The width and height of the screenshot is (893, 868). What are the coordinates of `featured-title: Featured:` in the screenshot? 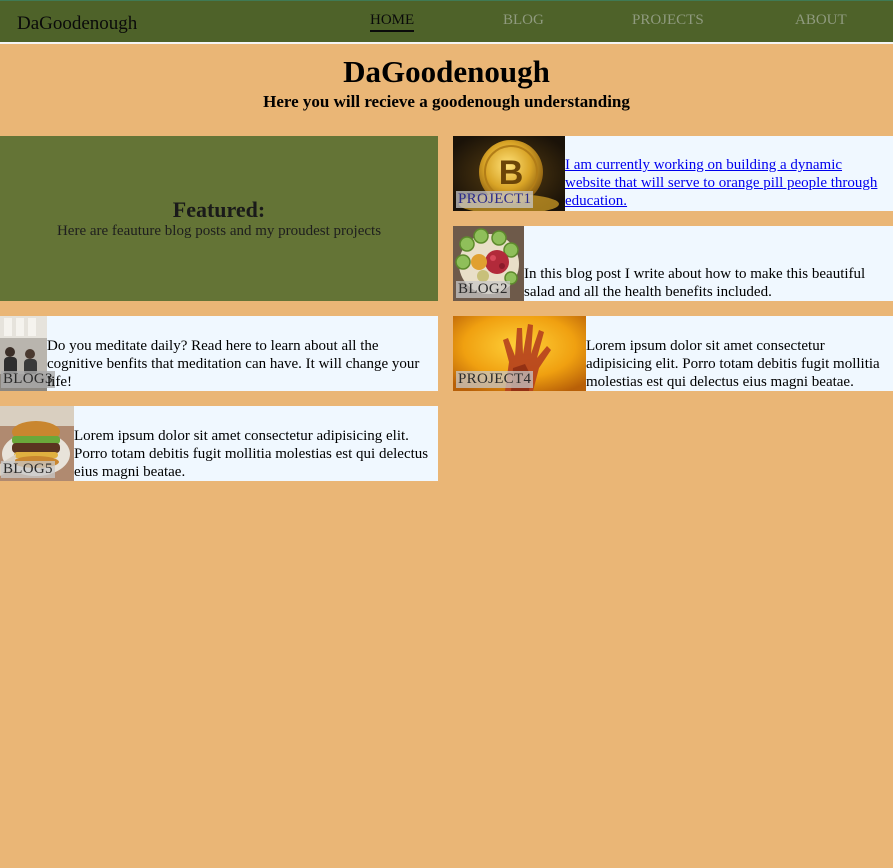 It's located at (219, 209).